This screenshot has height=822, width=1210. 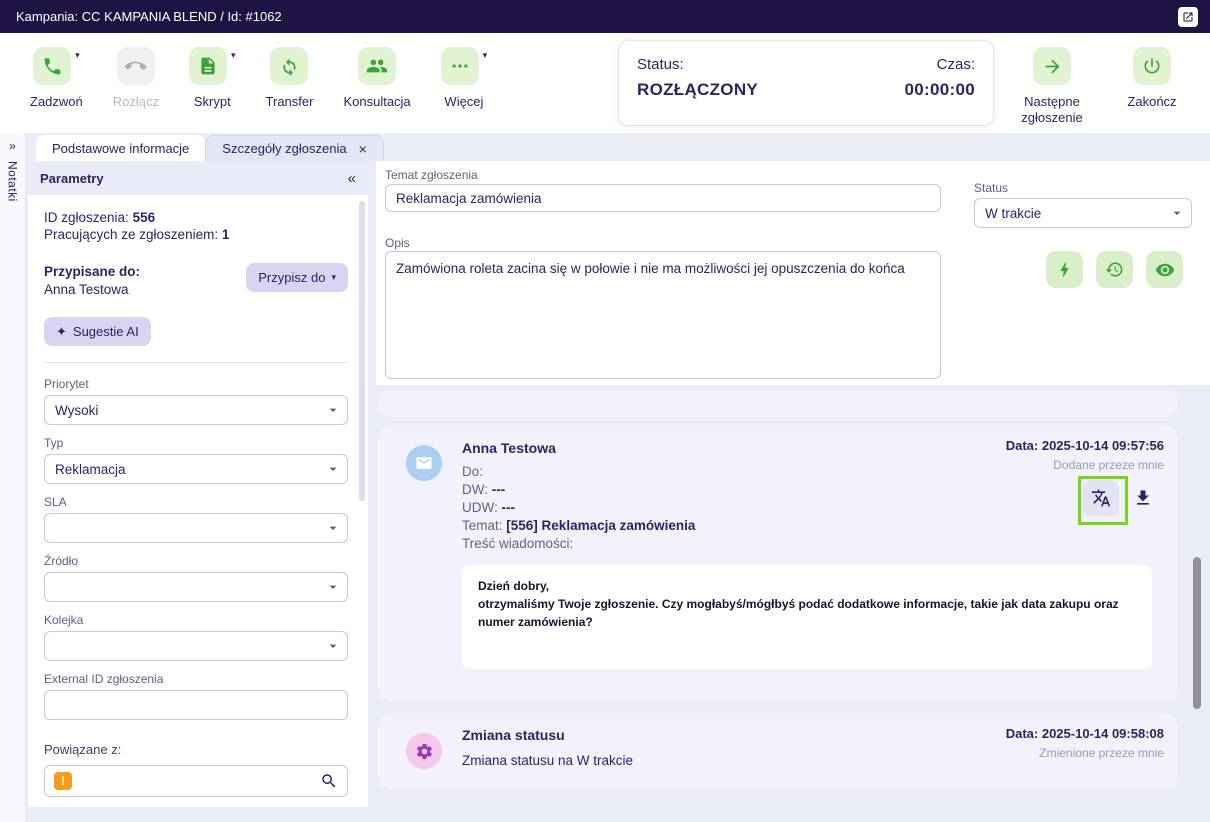 I want to click on email-body-label: Treść wiadomości:, so click(x=518, y=543).